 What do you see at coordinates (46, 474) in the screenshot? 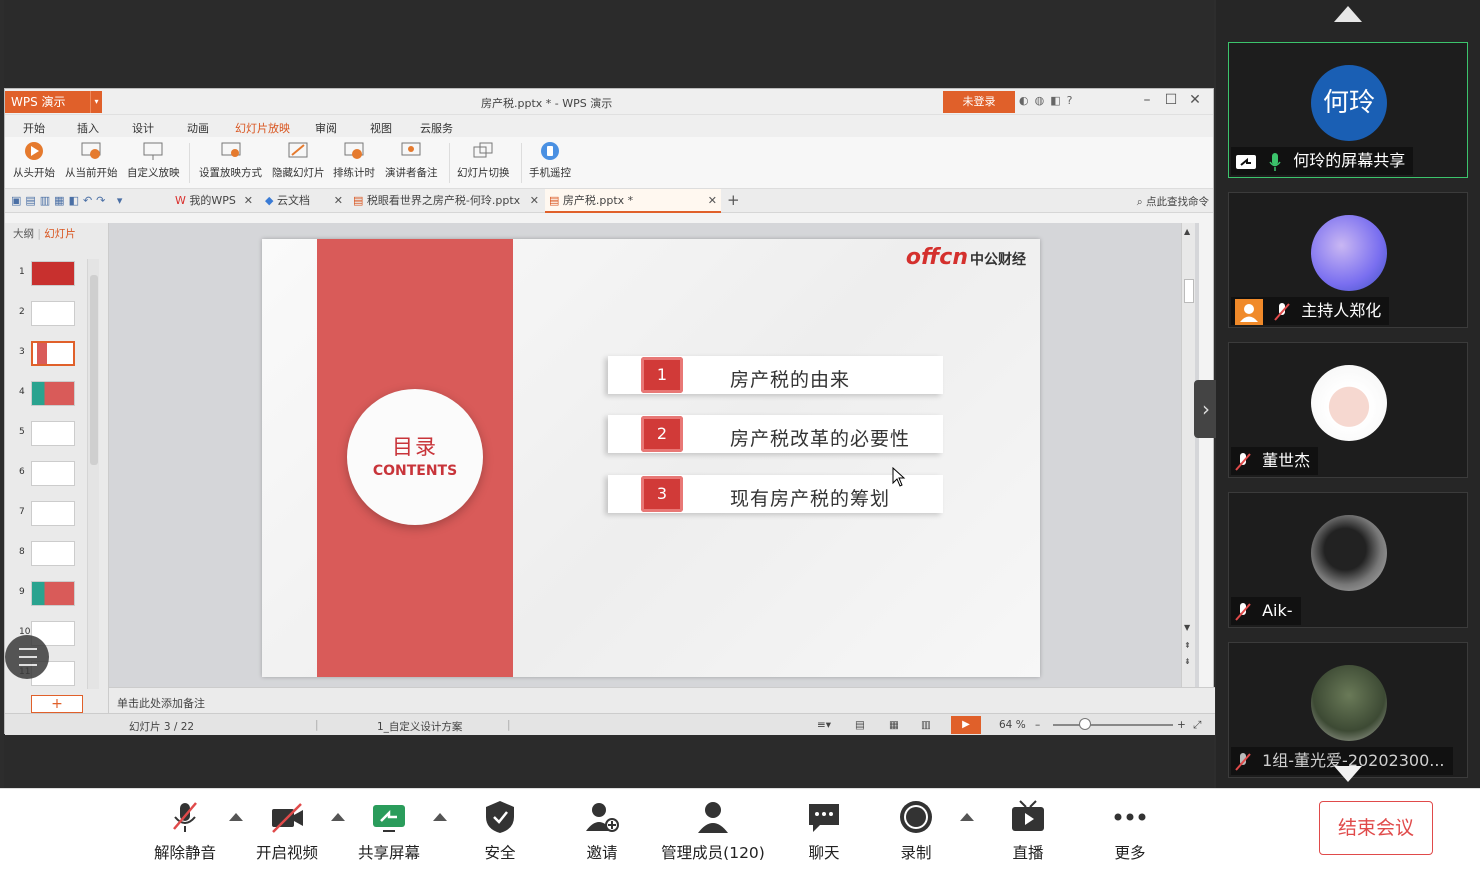
I see `slide-thumbnail: 6` at bounding box center [46, 474].